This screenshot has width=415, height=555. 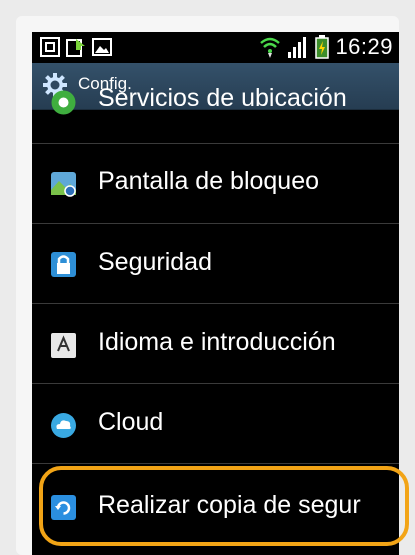 I want to click on list-item-security: Seguridad, so click(x=215, y=263).